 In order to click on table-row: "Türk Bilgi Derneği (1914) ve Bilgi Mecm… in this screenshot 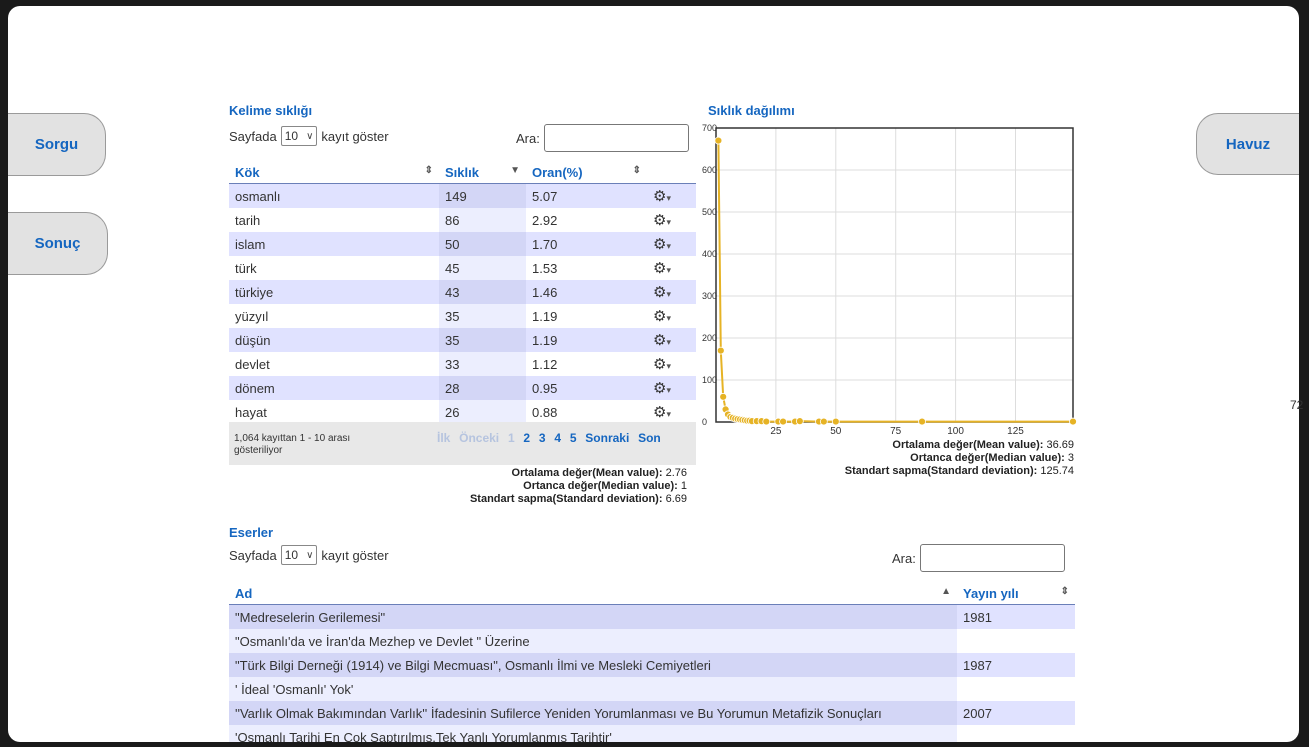, I will do `click(652, 665)`.